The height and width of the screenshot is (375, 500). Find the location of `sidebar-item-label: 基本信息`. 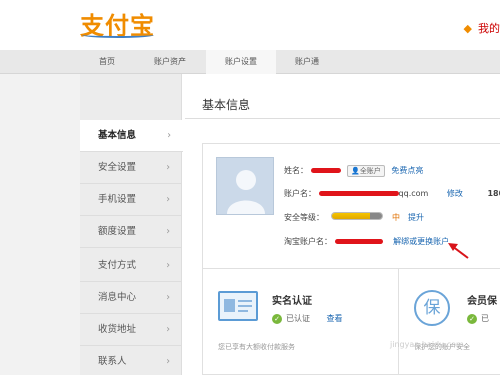

sidebar-item-label: 基本信息 is located at coordinates (117, 135).